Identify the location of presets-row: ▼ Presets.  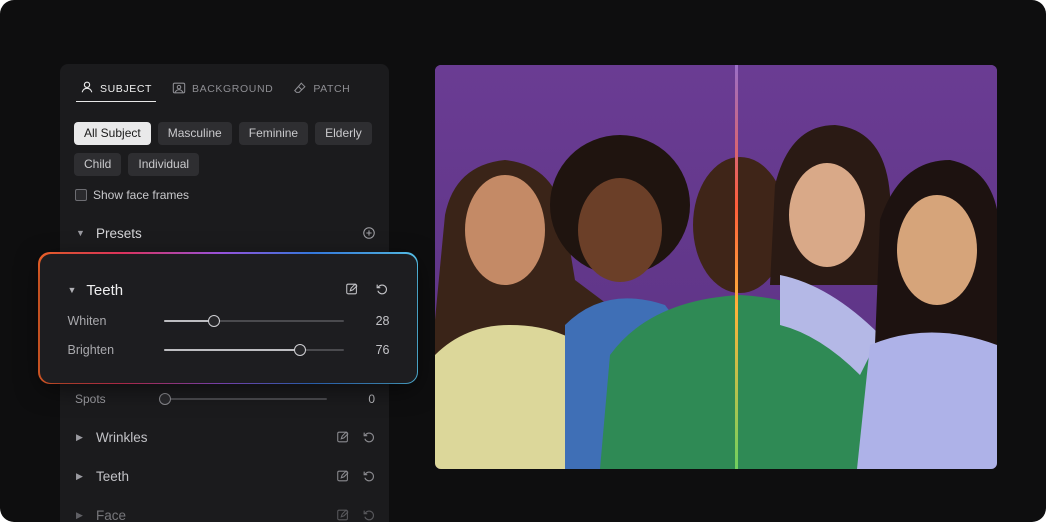
(226, 233).